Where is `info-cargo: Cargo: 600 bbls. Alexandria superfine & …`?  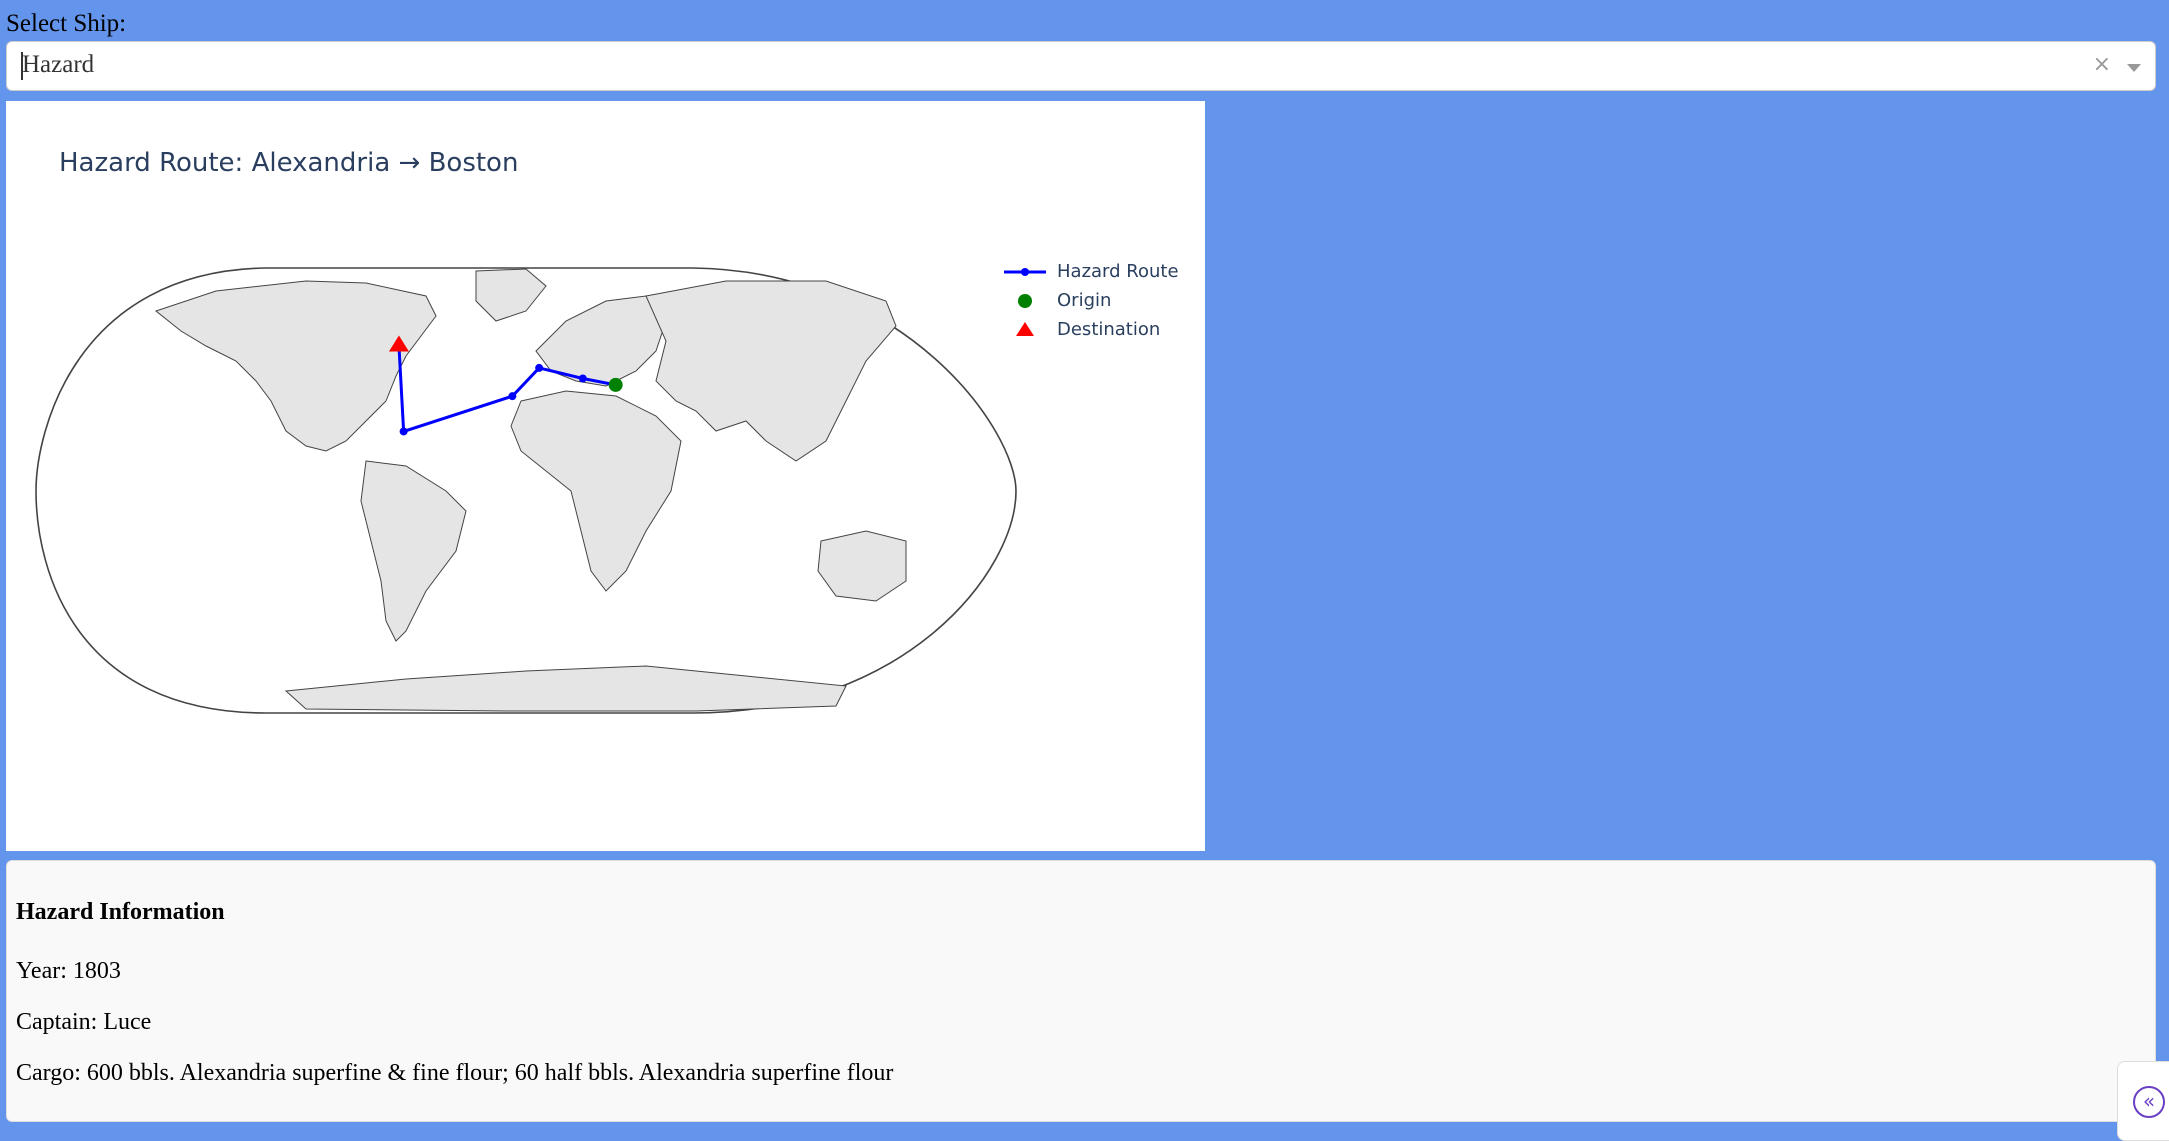
info-cargo: Cargo: 600 bbls. Alexandria superfine & … is located at coordinates (455, 1073).